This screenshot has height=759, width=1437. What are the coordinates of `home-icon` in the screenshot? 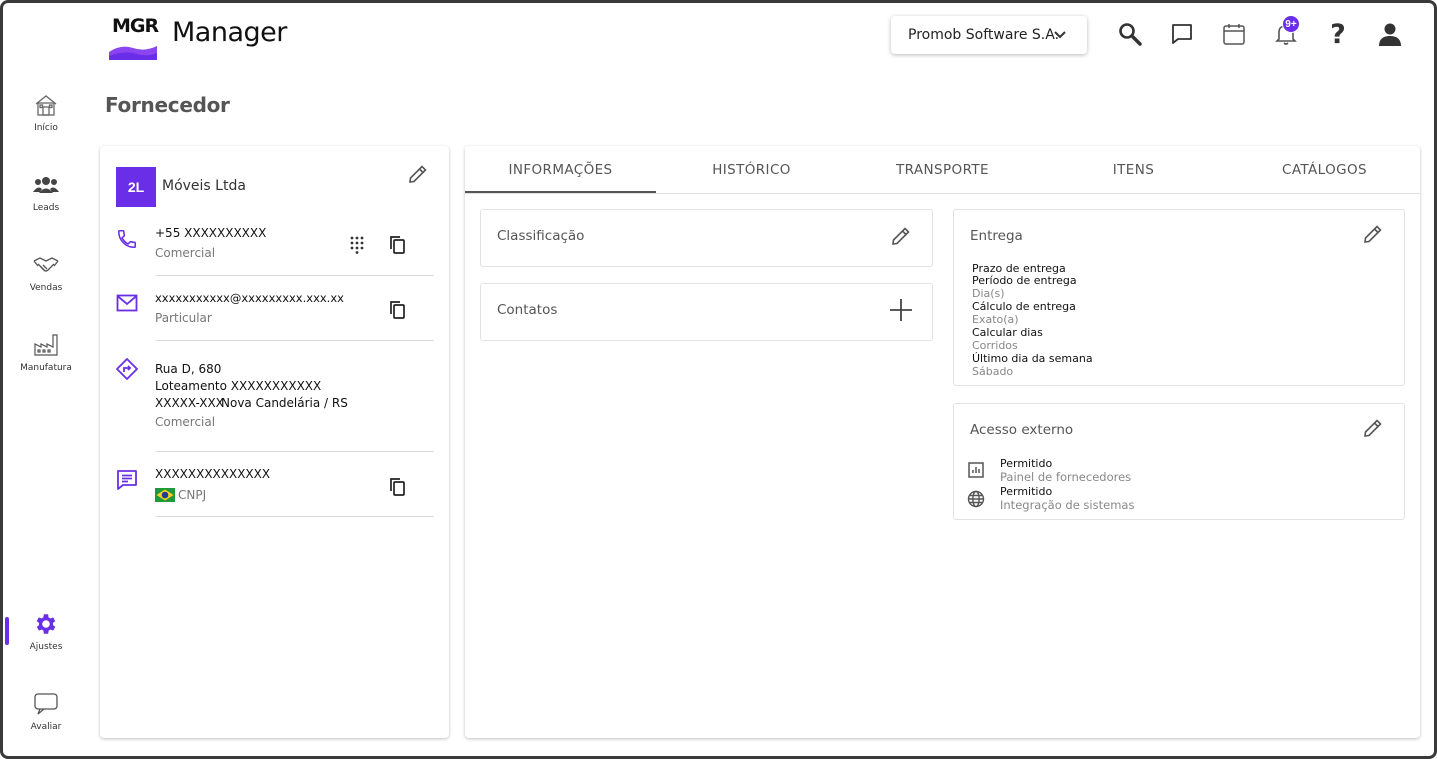 It's located at (46, 105).